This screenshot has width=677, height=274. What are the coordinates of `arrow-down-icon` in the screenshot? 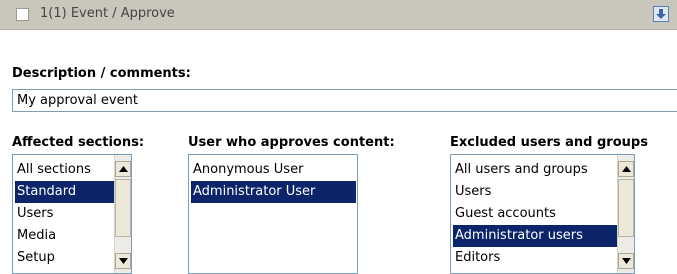 It's located at (661, 14).